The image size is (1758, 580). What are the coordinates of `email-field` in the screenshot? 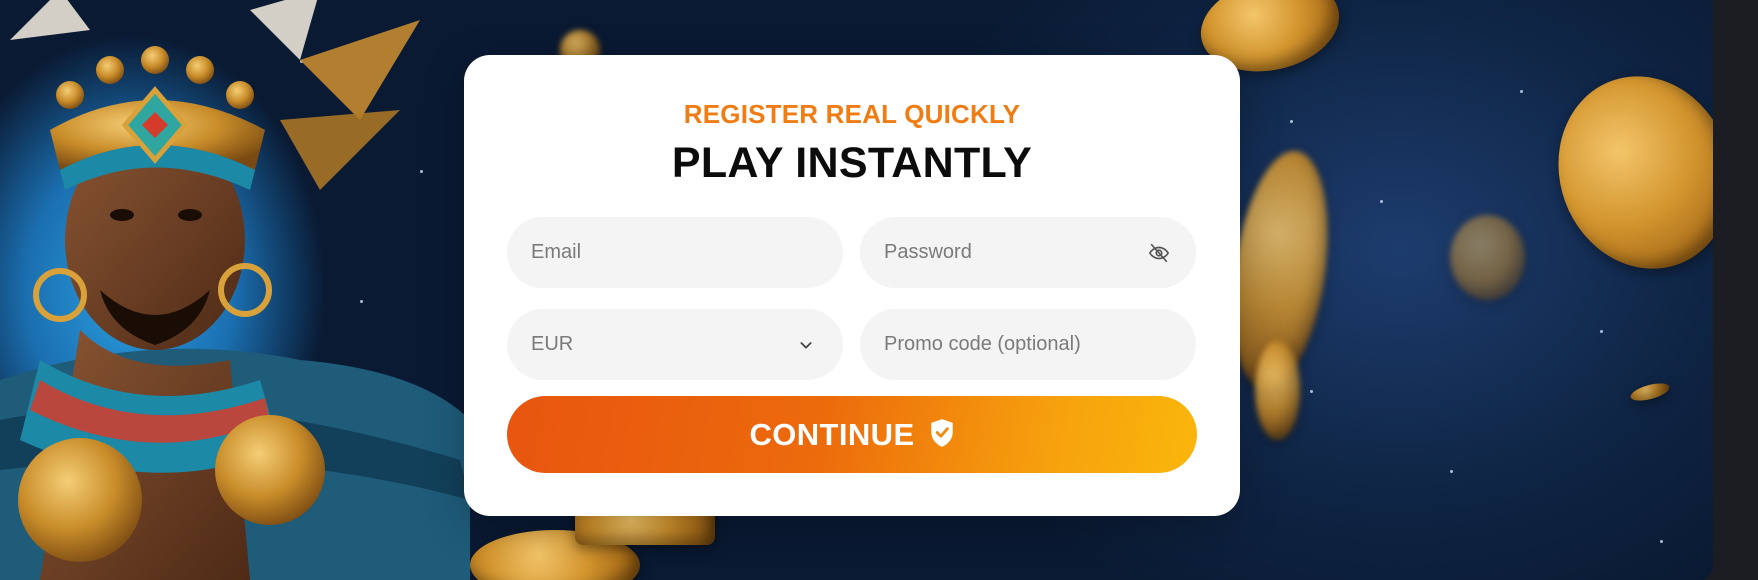 It's located at (675, 252).